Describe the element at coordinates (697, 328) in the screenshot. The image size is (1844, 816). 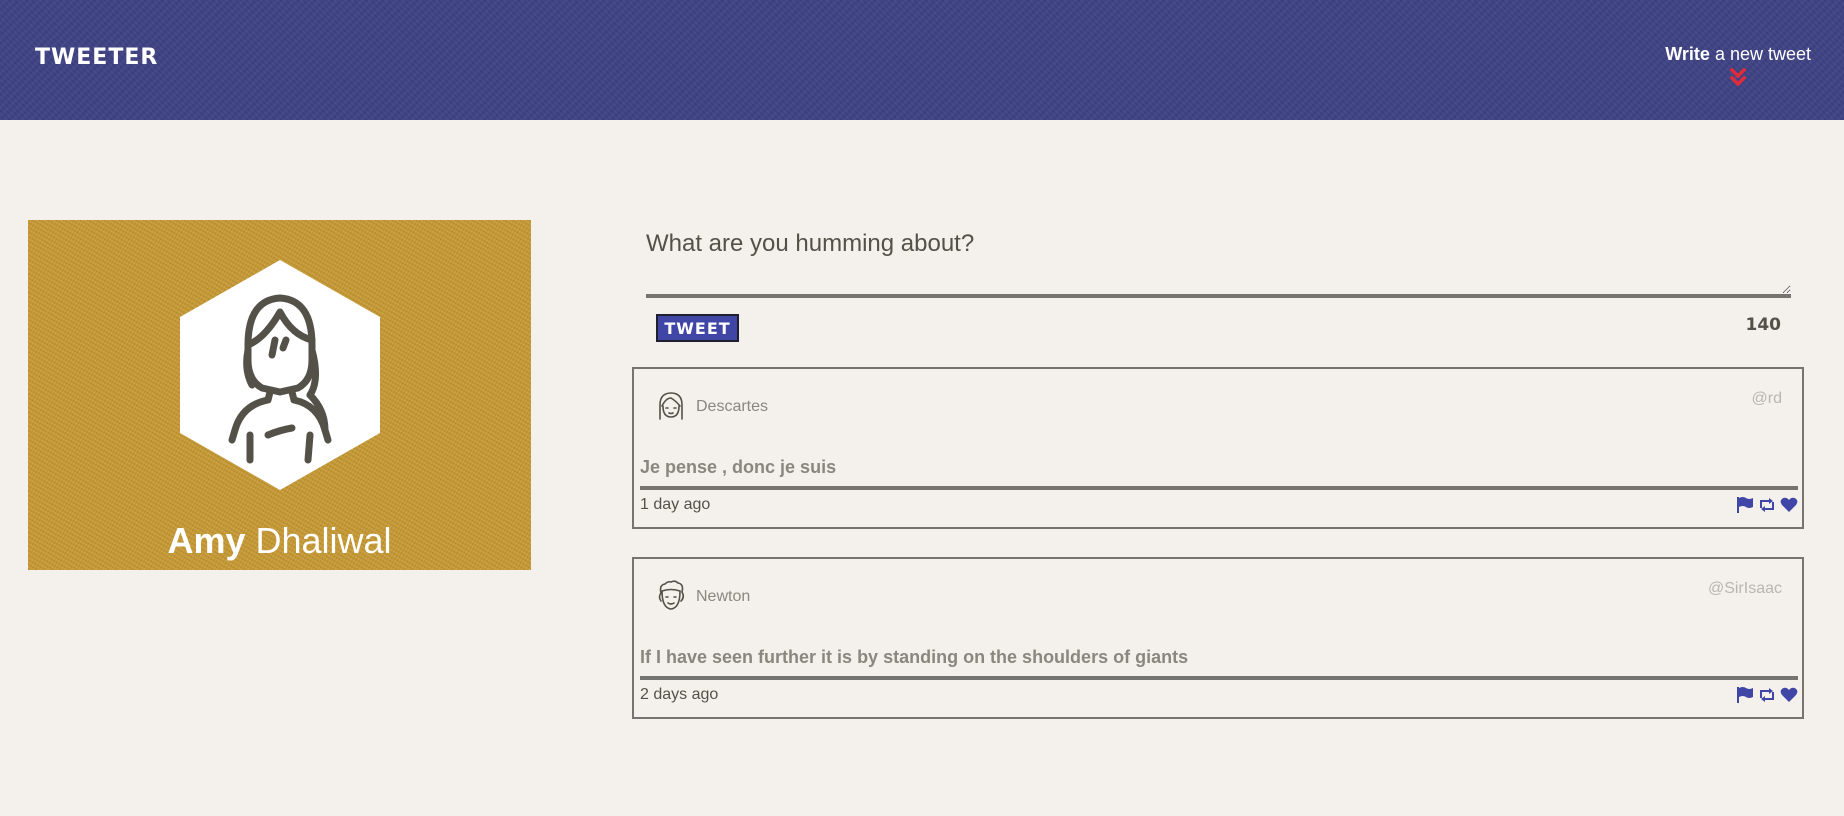
I see `tweet-button: TWEET` at that location.